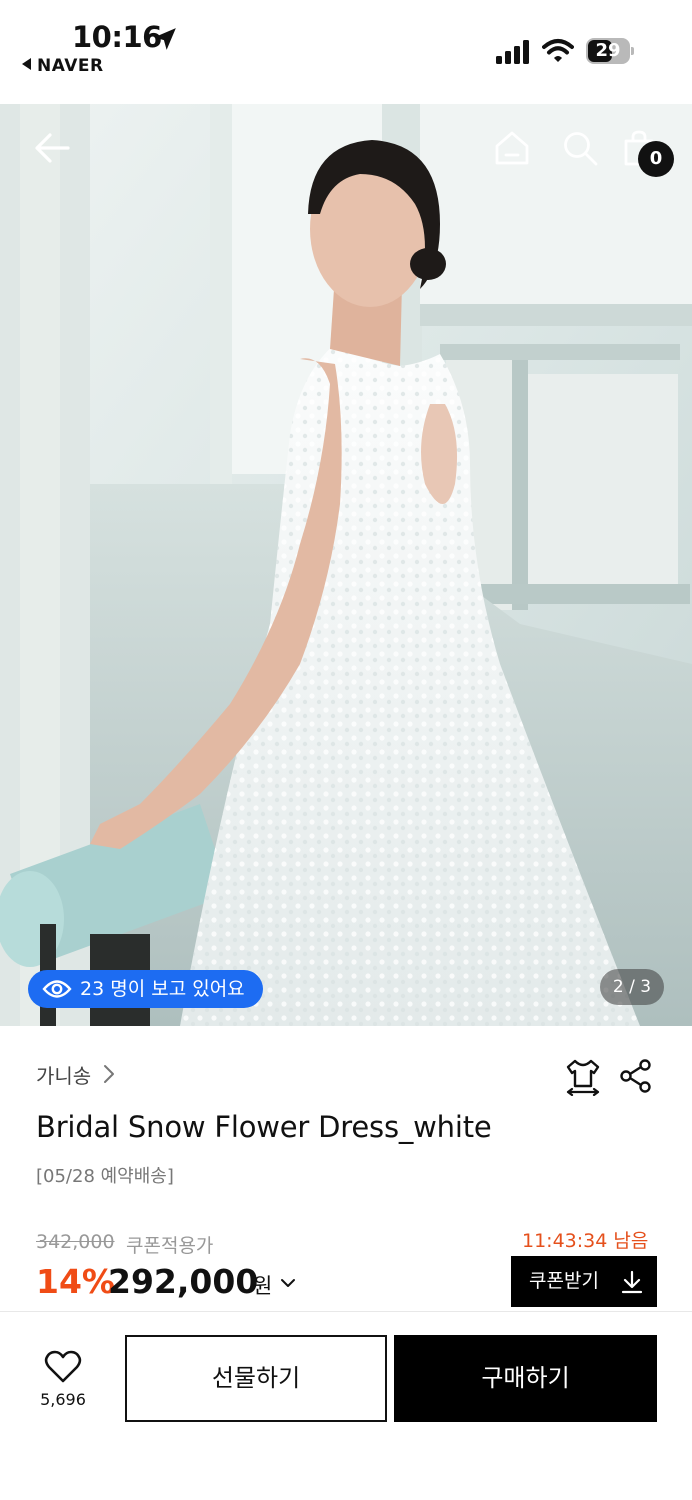  Describe the element at coordinates (70, 66) in the screenshot. I see `back-app-label: NAVER` at that location.